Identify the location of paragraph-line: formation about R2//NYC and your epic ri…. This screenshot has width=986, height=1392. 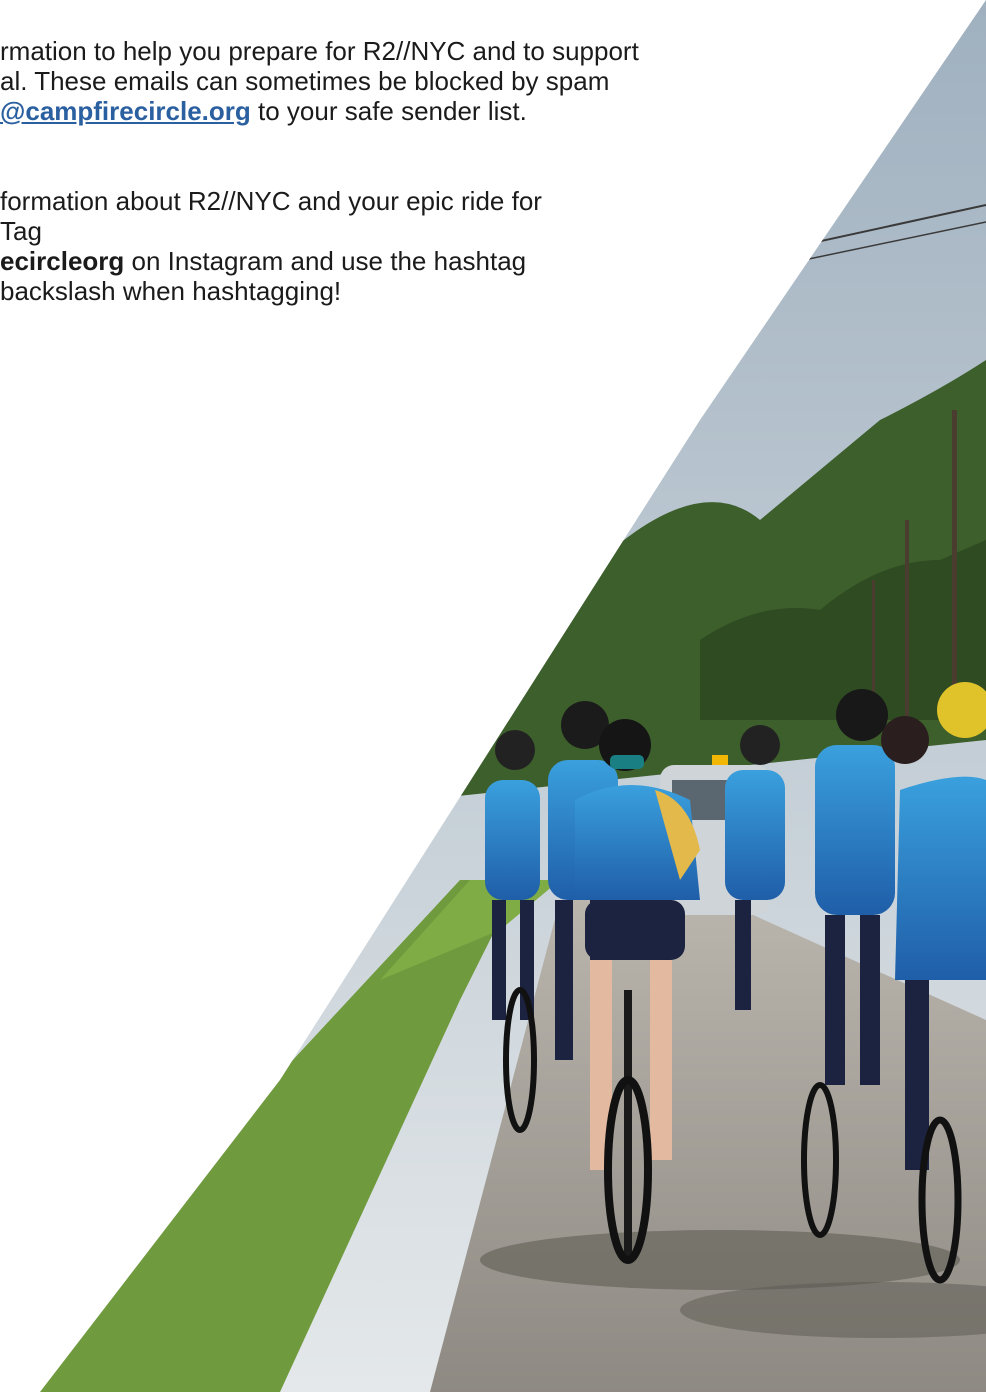
(271, 201).